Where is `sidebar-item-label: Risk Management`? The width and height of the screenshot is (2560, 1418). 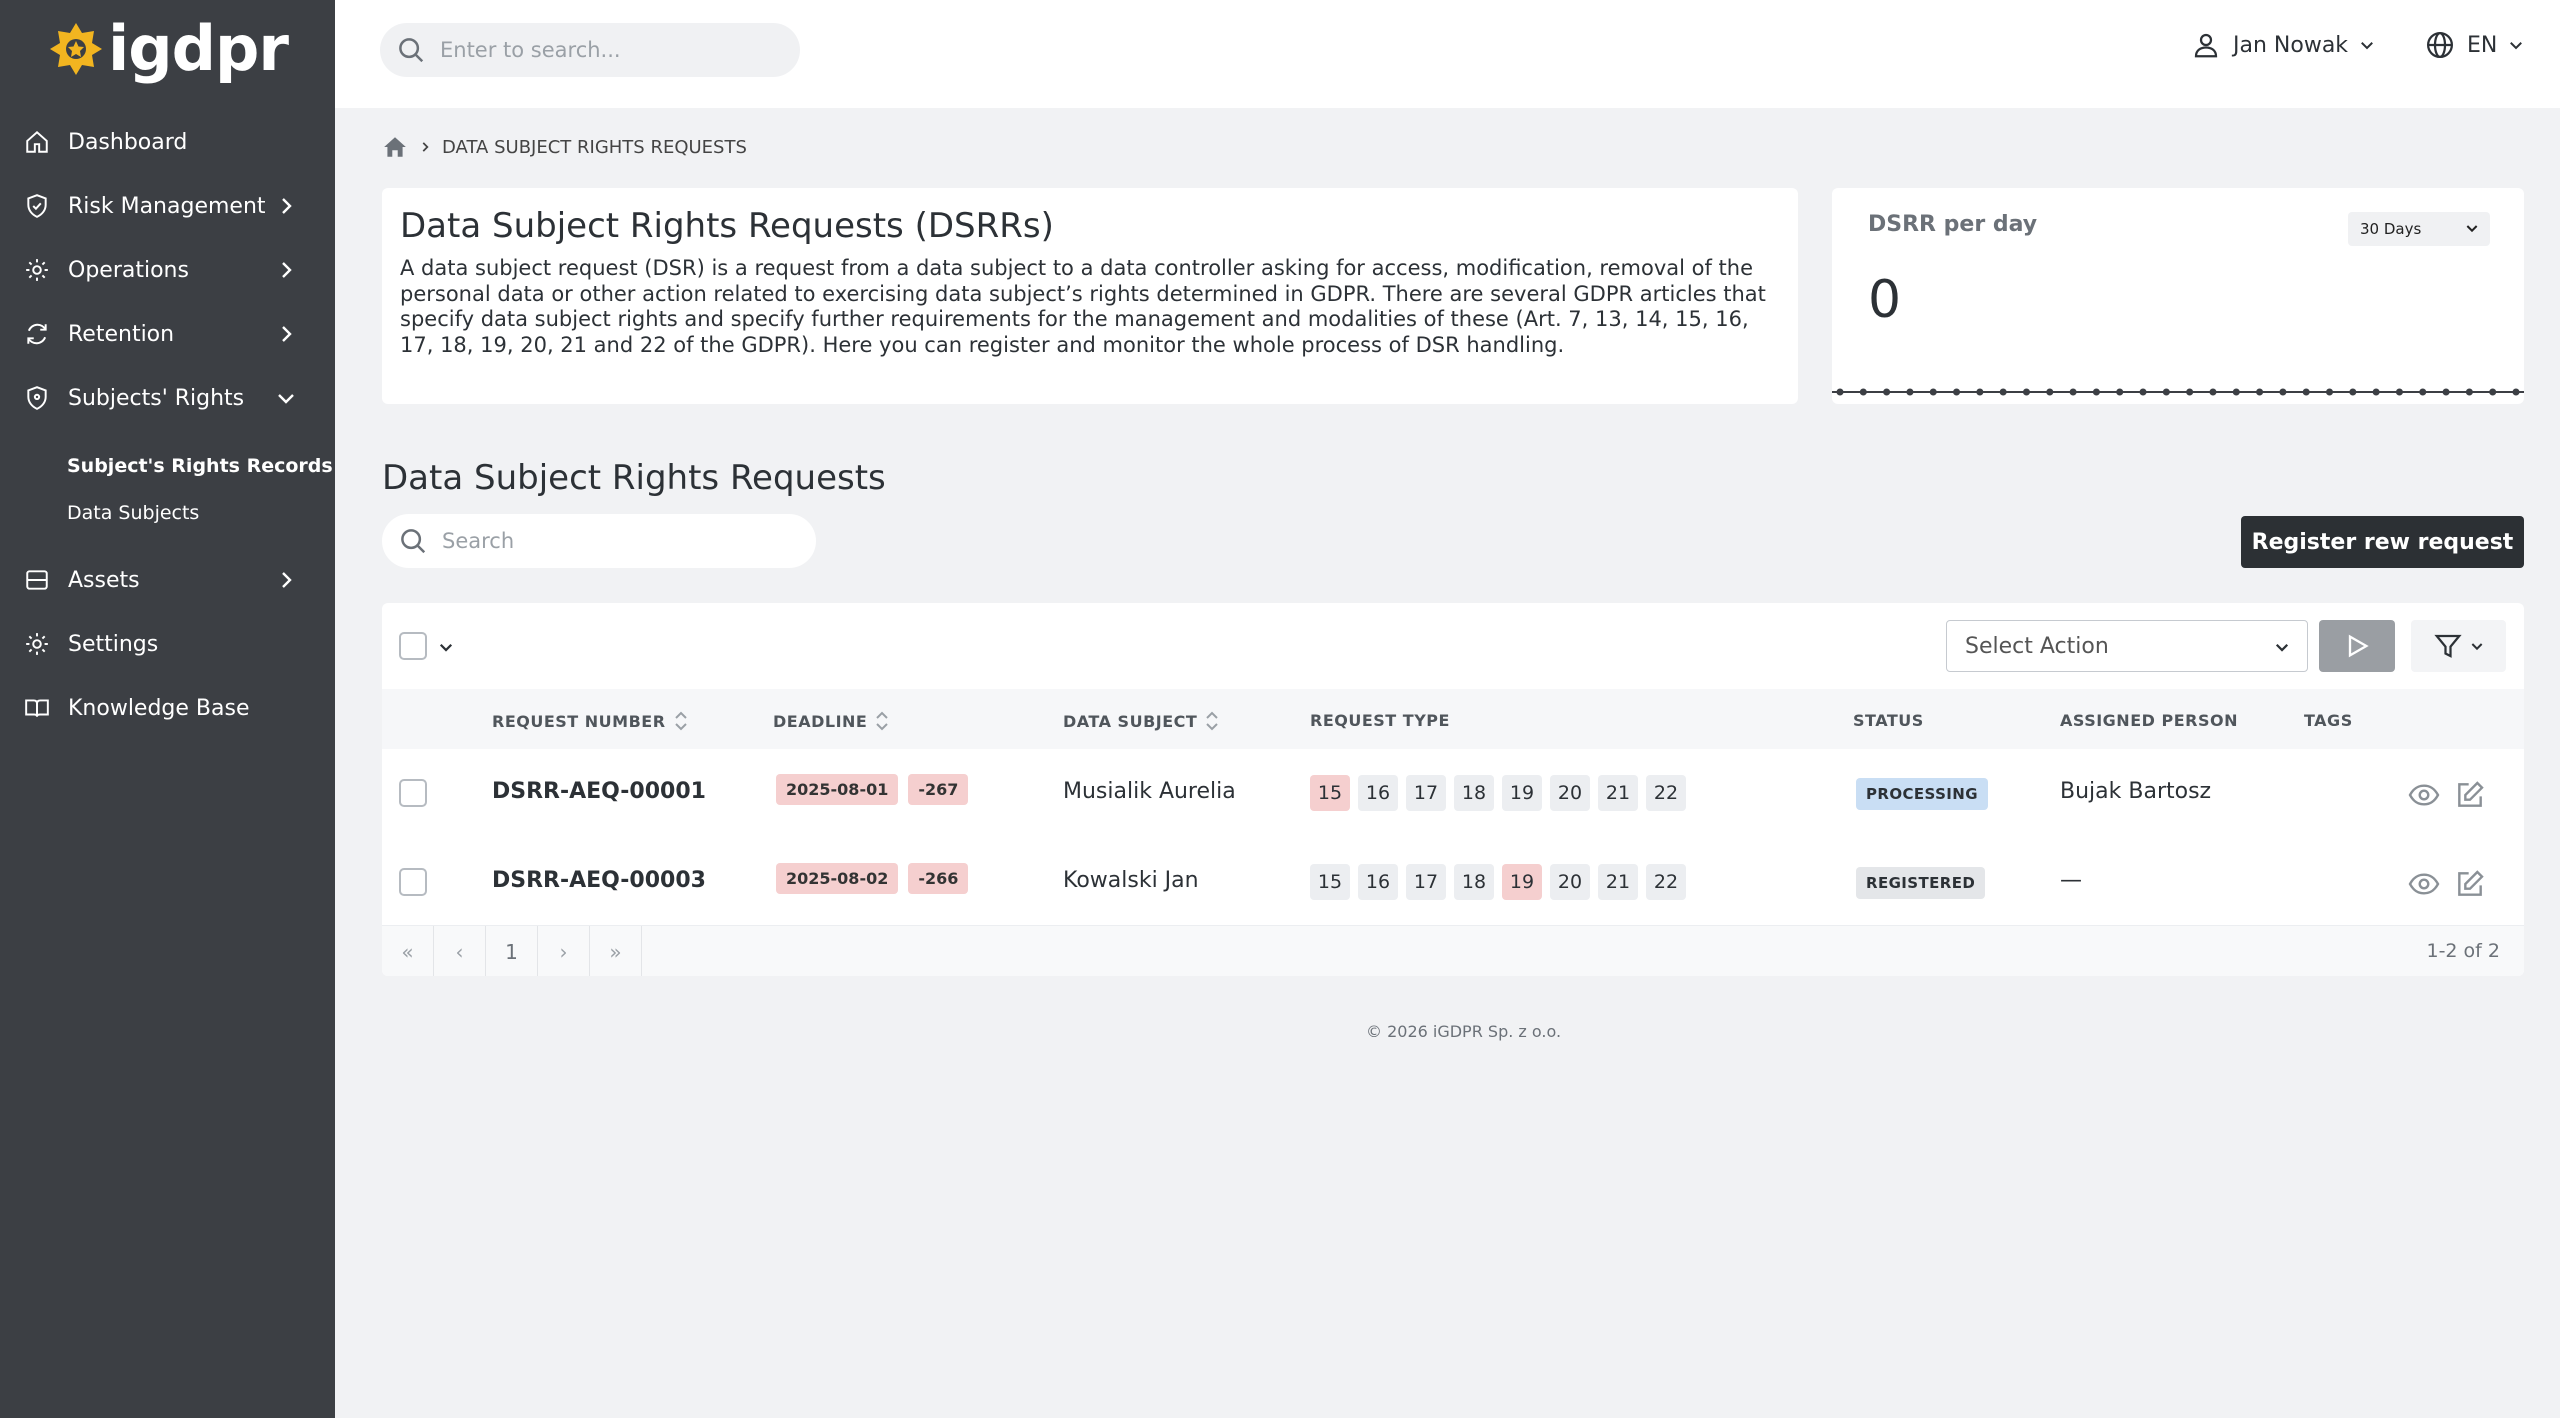
sidebar-item-label: Risk Management is located at coordinates (167, 206).